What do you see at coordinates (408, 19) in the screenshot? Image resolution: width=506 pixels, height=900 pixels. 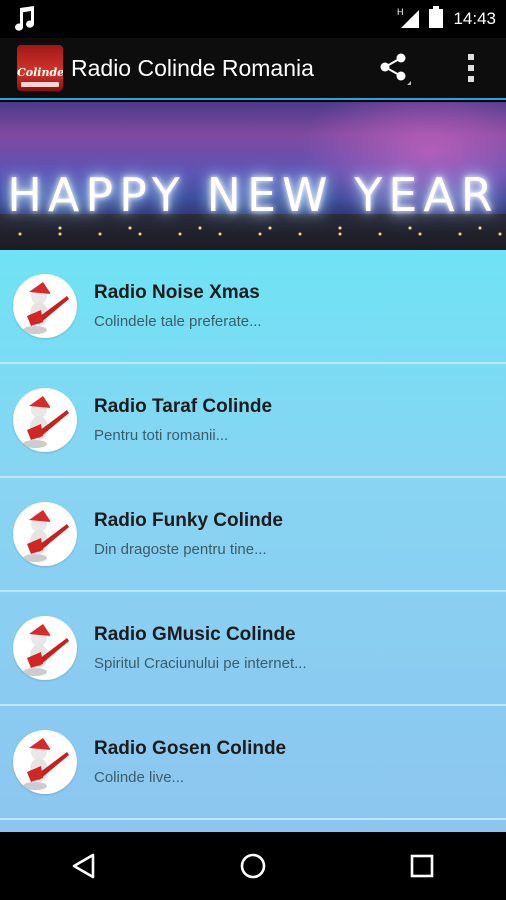 I see `signal-icon: H` at bounding box center [408, 19].